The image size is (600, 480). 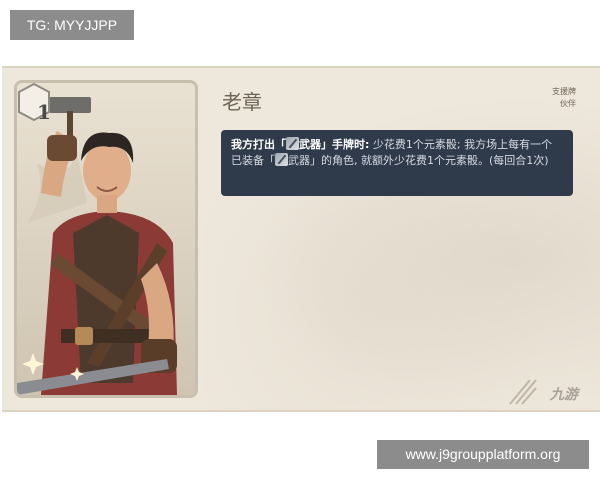 I want to click on trigger-prefix: 我方打出「, so click(x=258, y=144).